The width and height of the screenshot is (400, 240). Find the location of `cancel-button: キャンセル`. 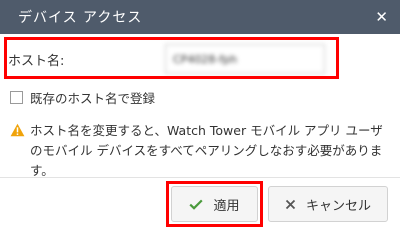

cancel-button: キャンセル is located at coordinates (328, 204).